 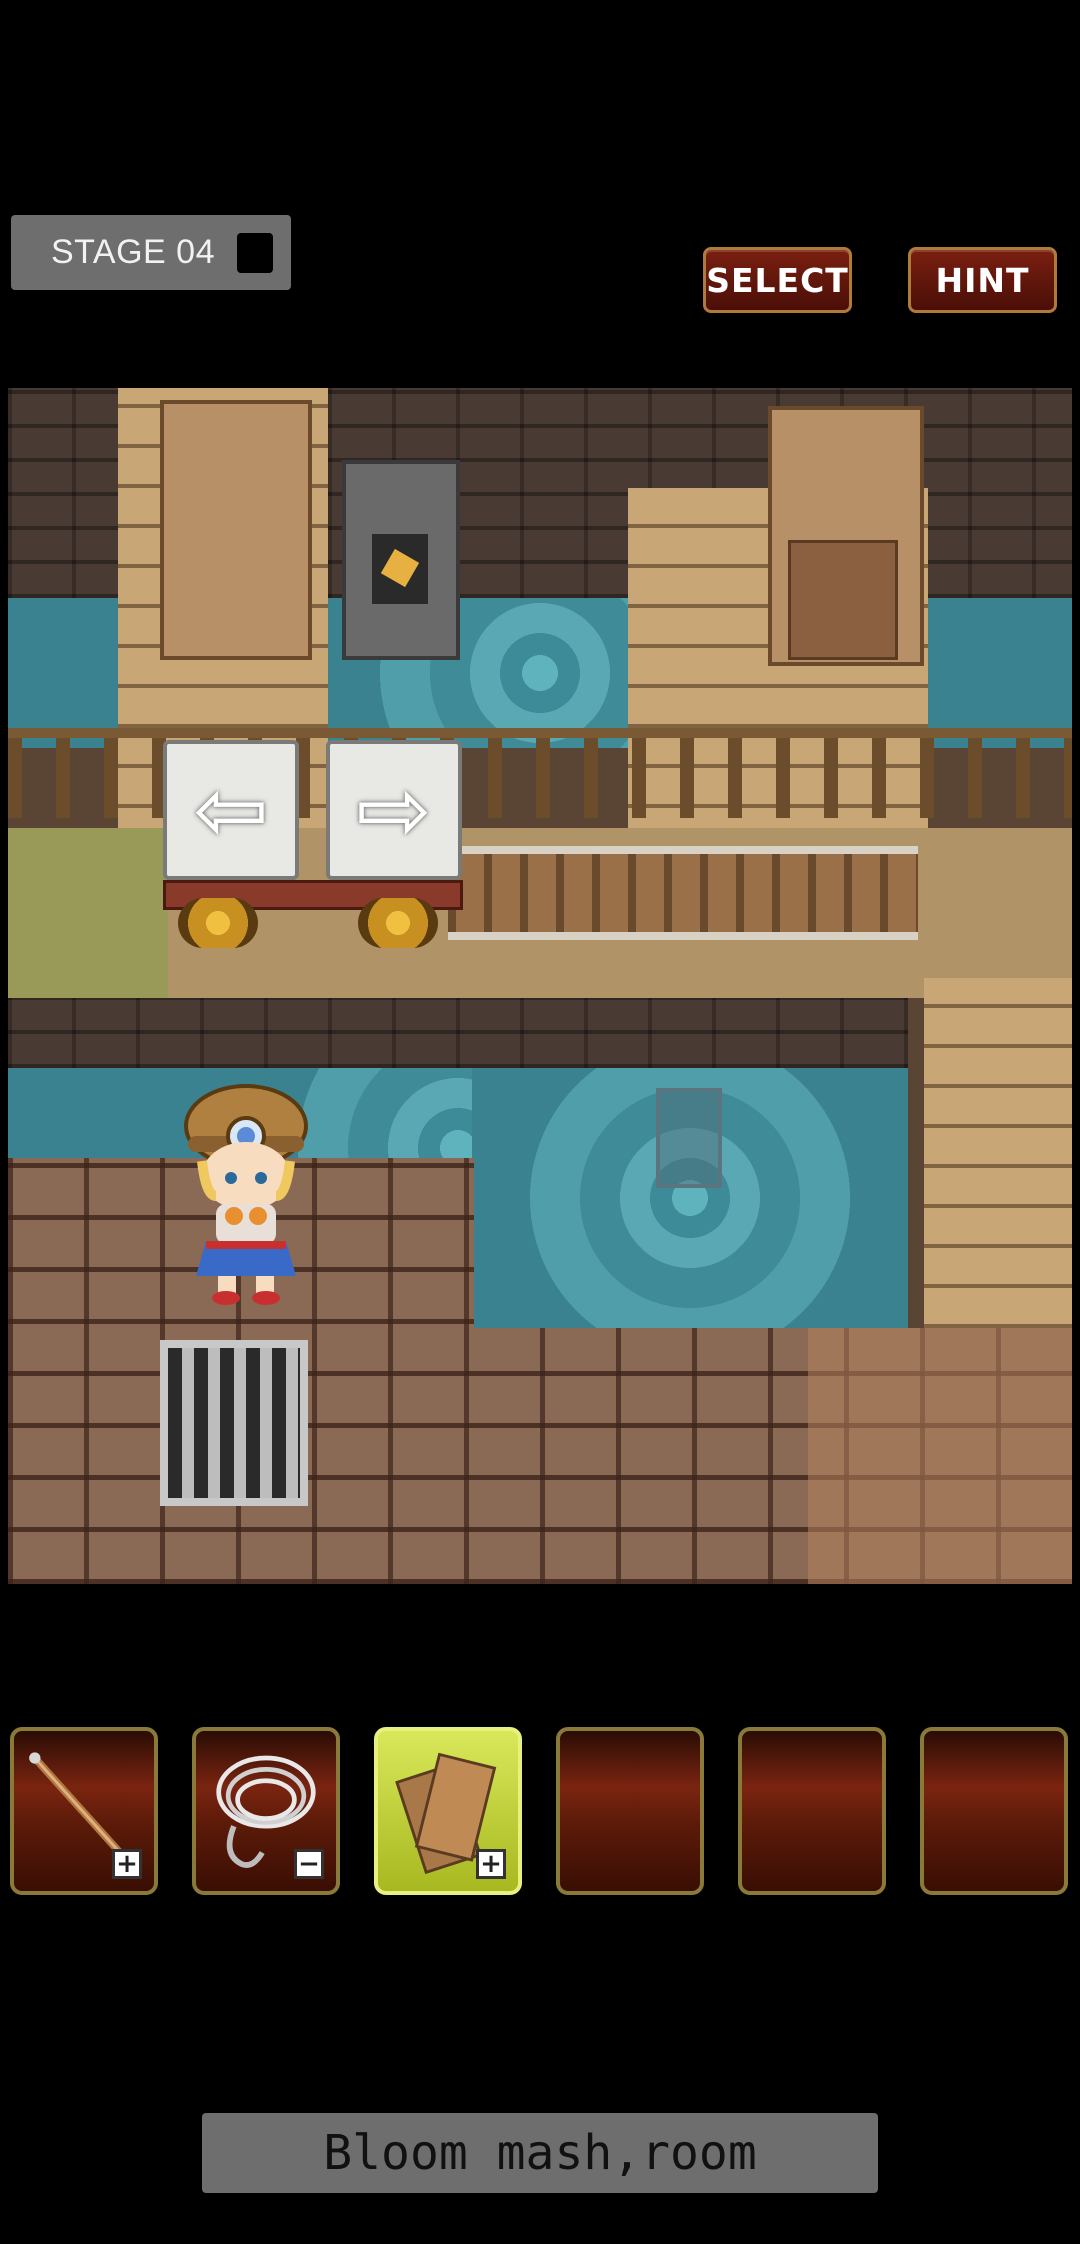 I want to click on cabinet-door, so click(x=843, y=600).